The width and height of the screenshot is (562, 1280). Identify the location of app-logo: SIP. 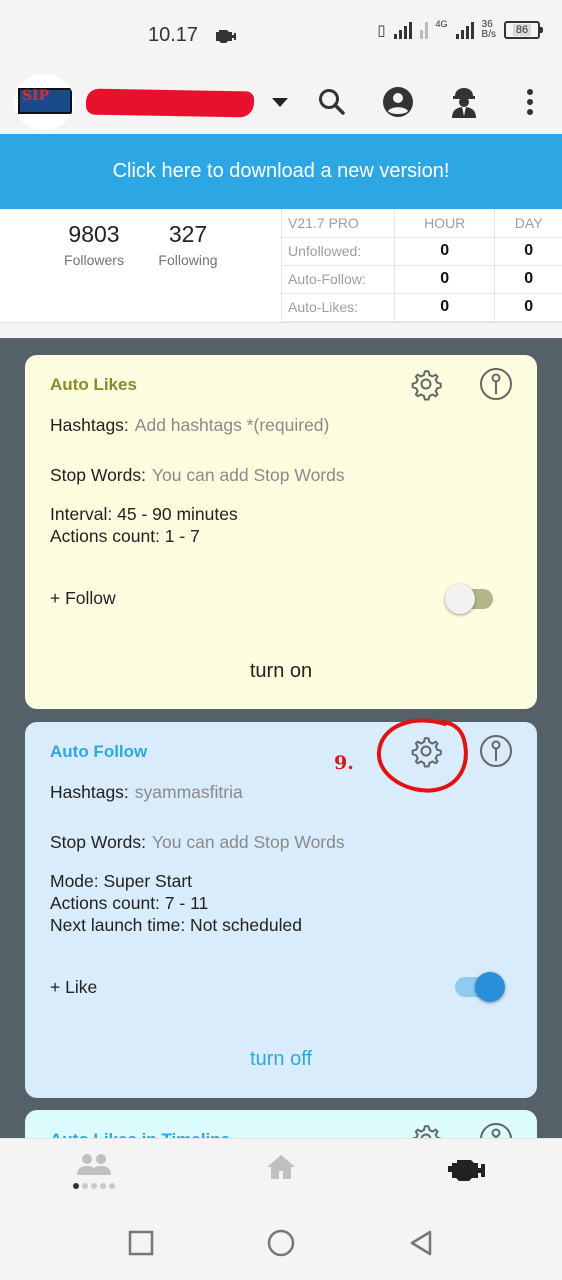
(44, 102).